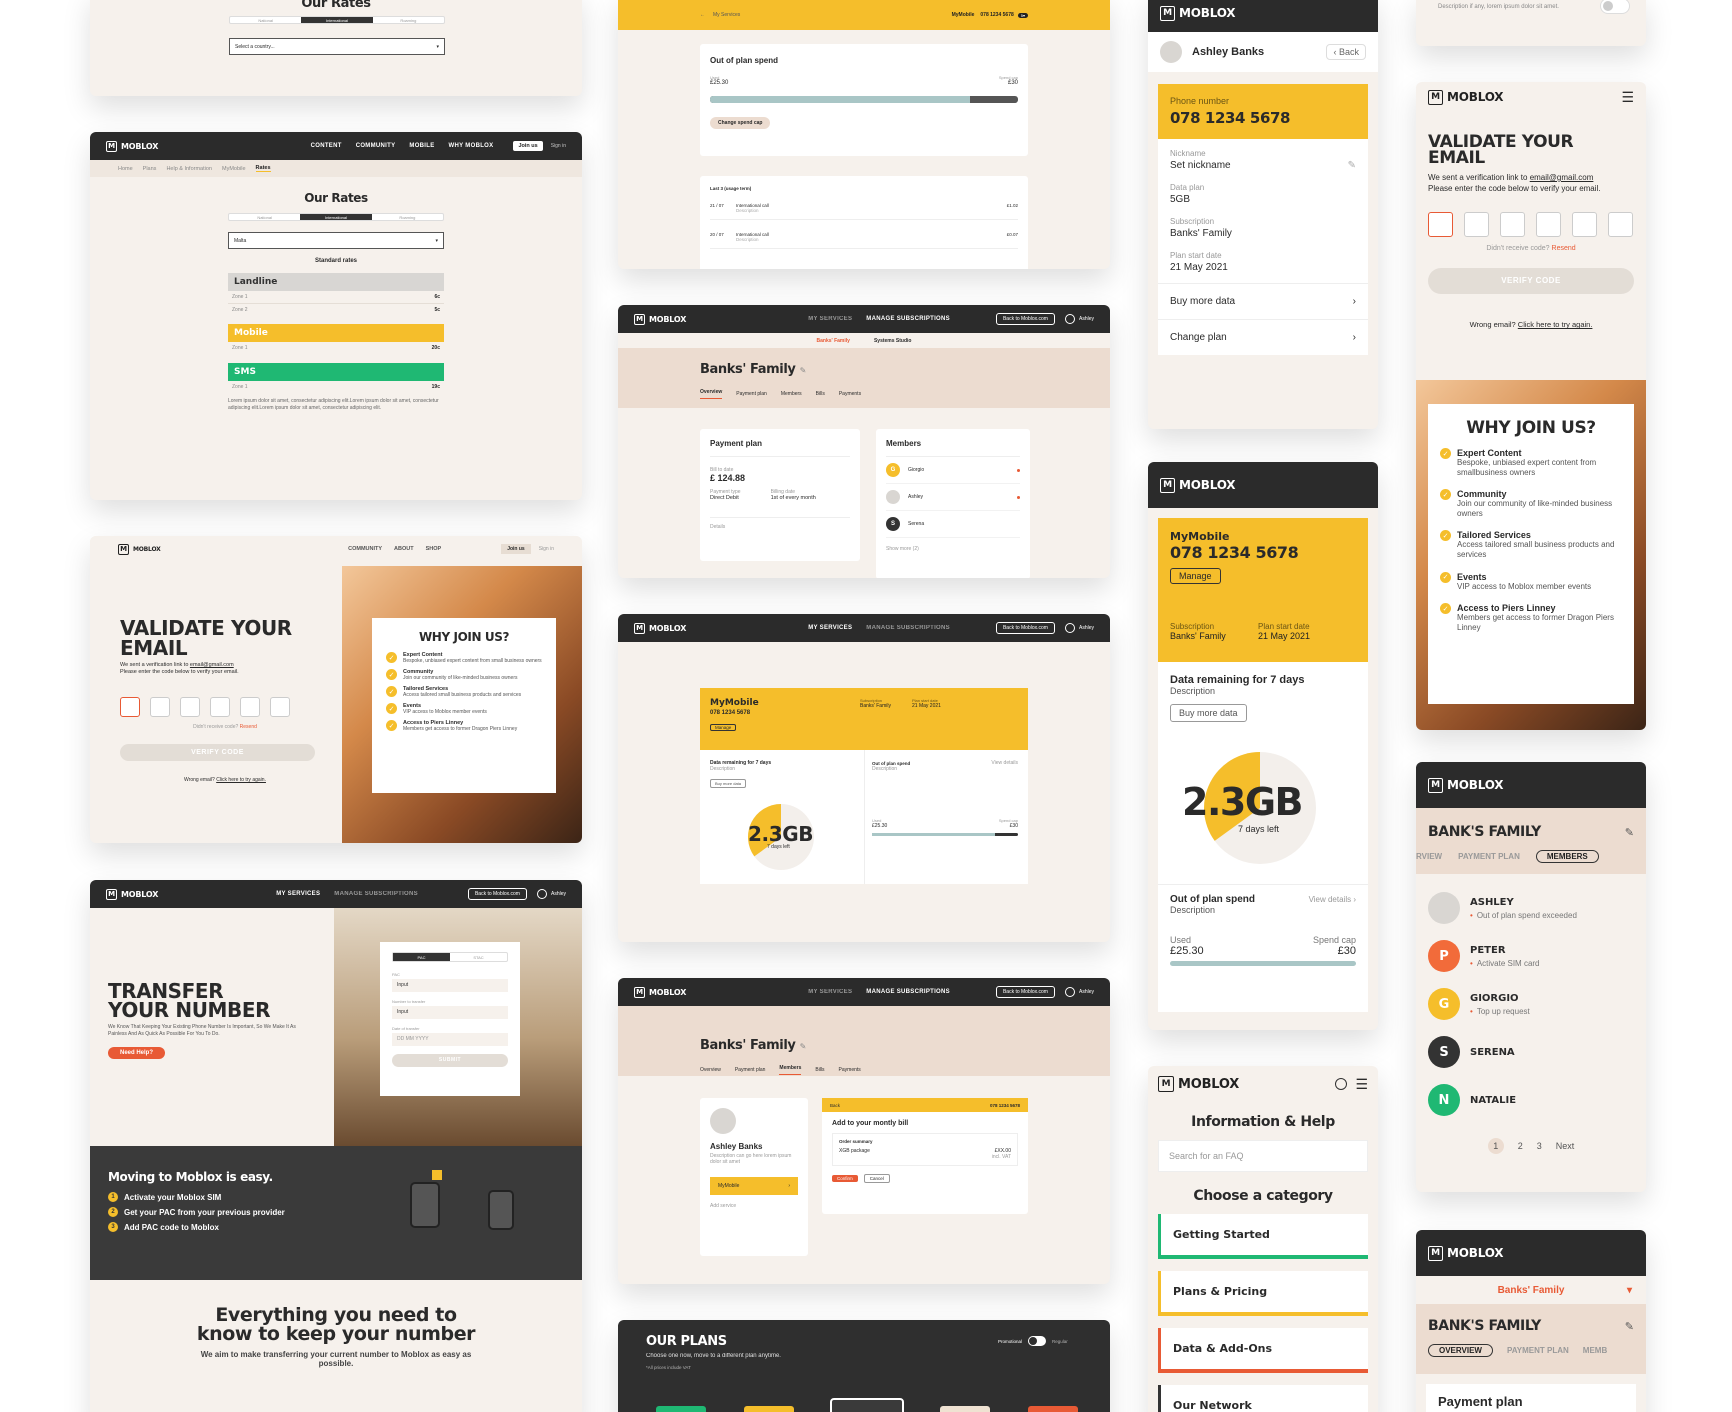  Describe the element at coordinates (1531, 1052) in the screenshot. I see `member-row: S SERENA` at that location.